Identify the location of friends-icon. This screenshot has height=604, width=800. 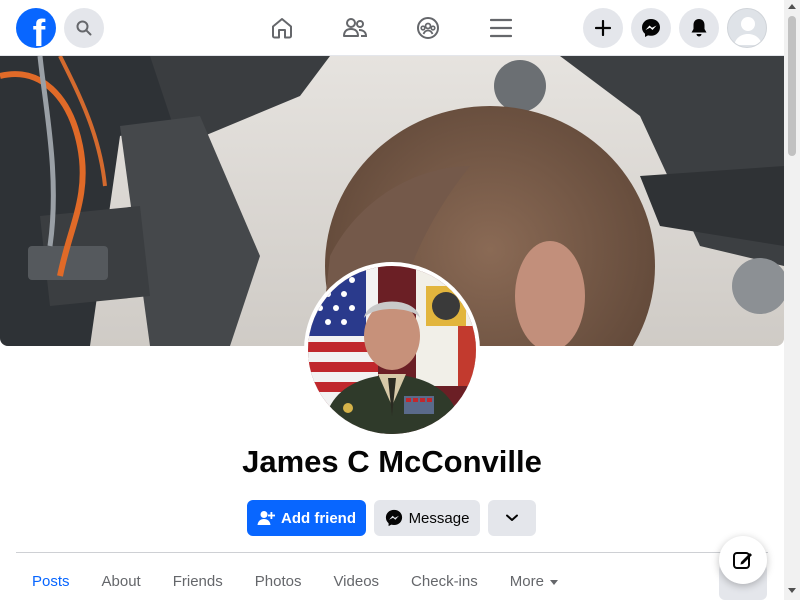
(355, 27).